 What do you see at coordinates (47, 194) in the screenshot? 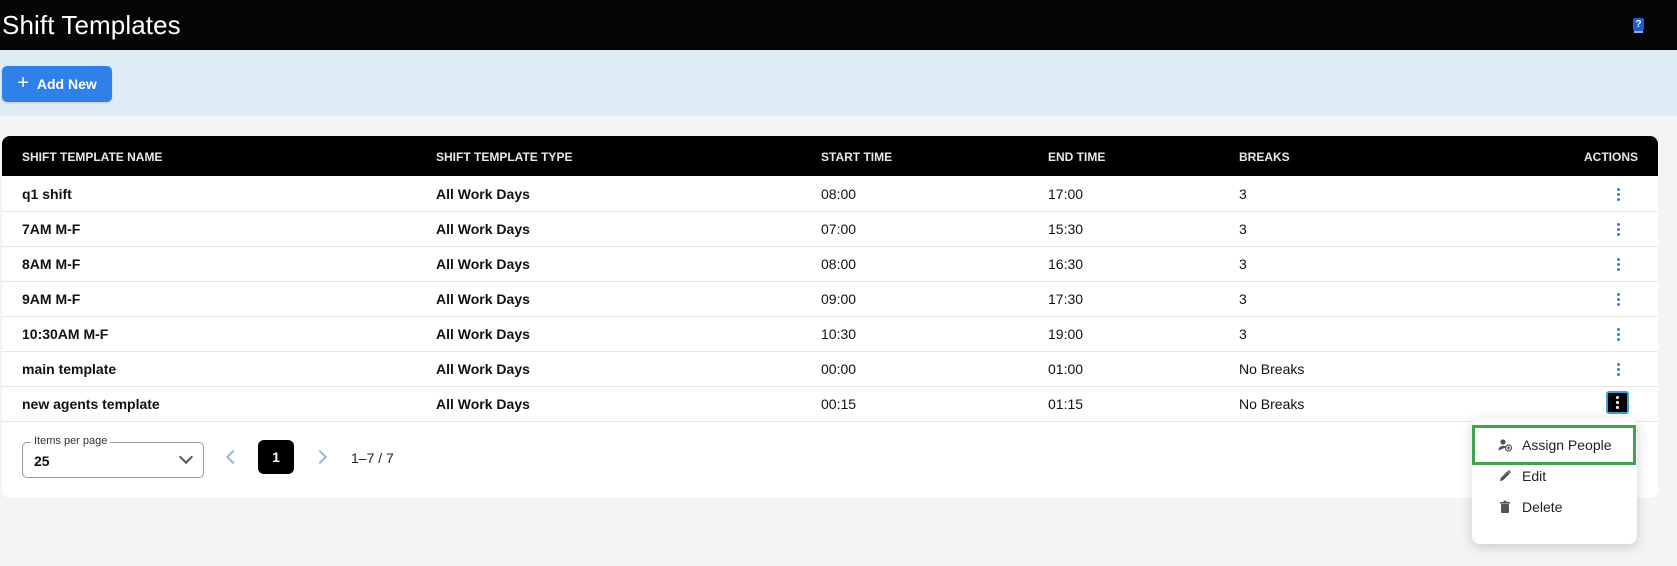
I see `cell-template-name: q1 shift` at bounding box center [47, 194].